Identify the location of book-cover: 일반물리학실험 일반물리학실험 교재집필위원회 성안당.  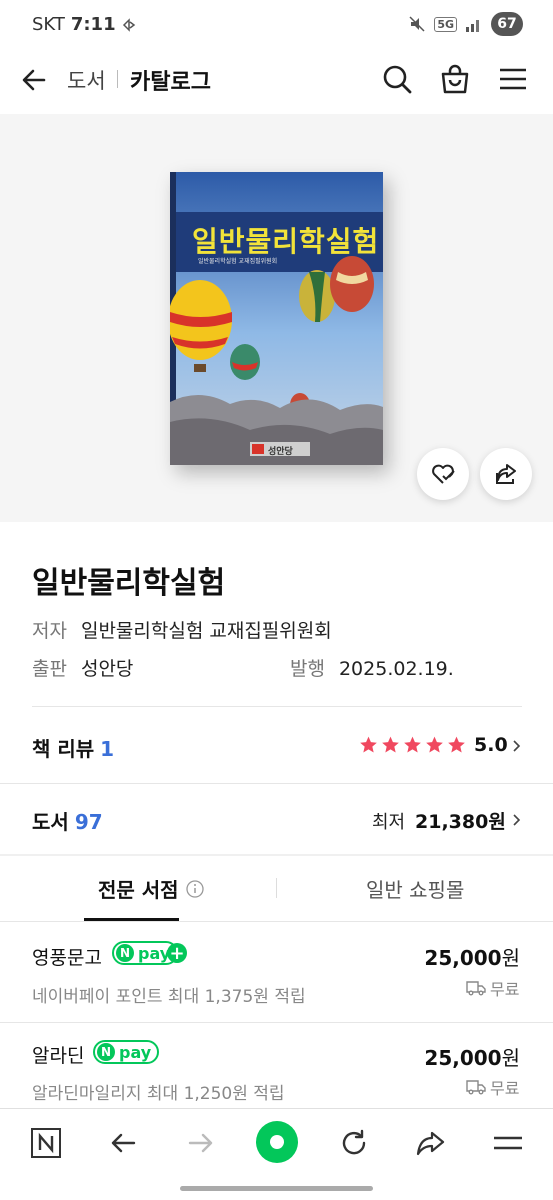
(276, 318).